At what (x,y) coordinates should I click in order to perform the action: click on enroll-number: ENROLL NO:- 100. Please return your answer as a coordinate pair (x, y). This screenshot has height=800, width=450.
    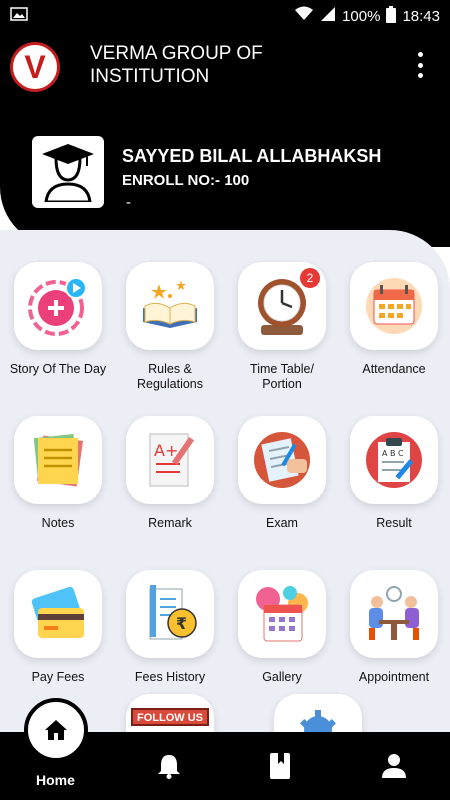
    Looking at the image, I should click on (186, 180).